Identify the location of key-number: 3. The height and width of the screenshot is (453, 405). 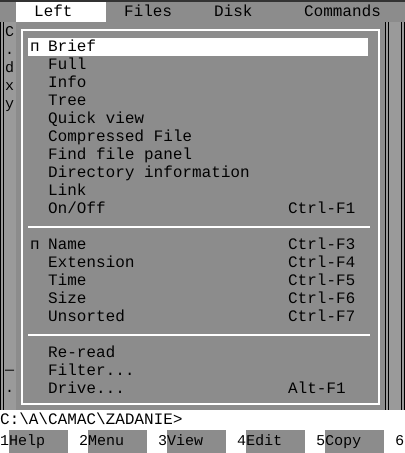
(163, 442).